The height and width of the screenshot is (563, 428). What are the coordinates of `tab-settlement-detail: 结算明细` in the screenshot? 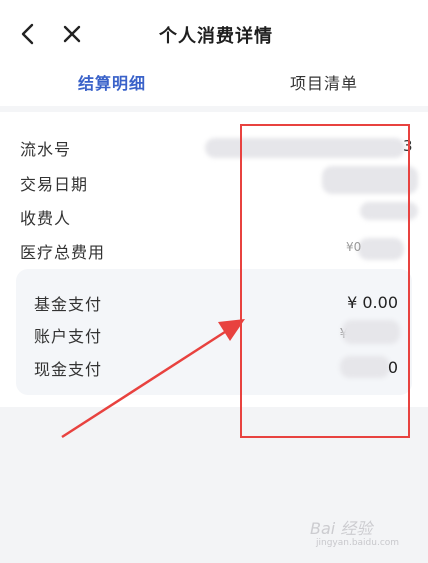 It's located at (112, 82).